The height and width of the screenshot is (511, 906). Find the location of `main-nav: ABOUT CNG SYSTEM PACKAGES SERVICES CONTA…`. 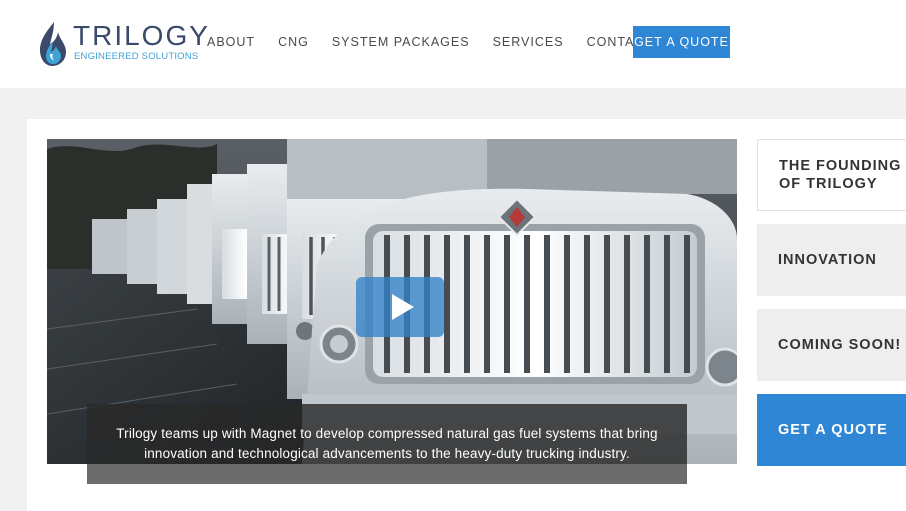

main-nav: ABOUT CNG SYSTEM PACKAGES SERVICES CONTA… is located at coordinates (453, 42).